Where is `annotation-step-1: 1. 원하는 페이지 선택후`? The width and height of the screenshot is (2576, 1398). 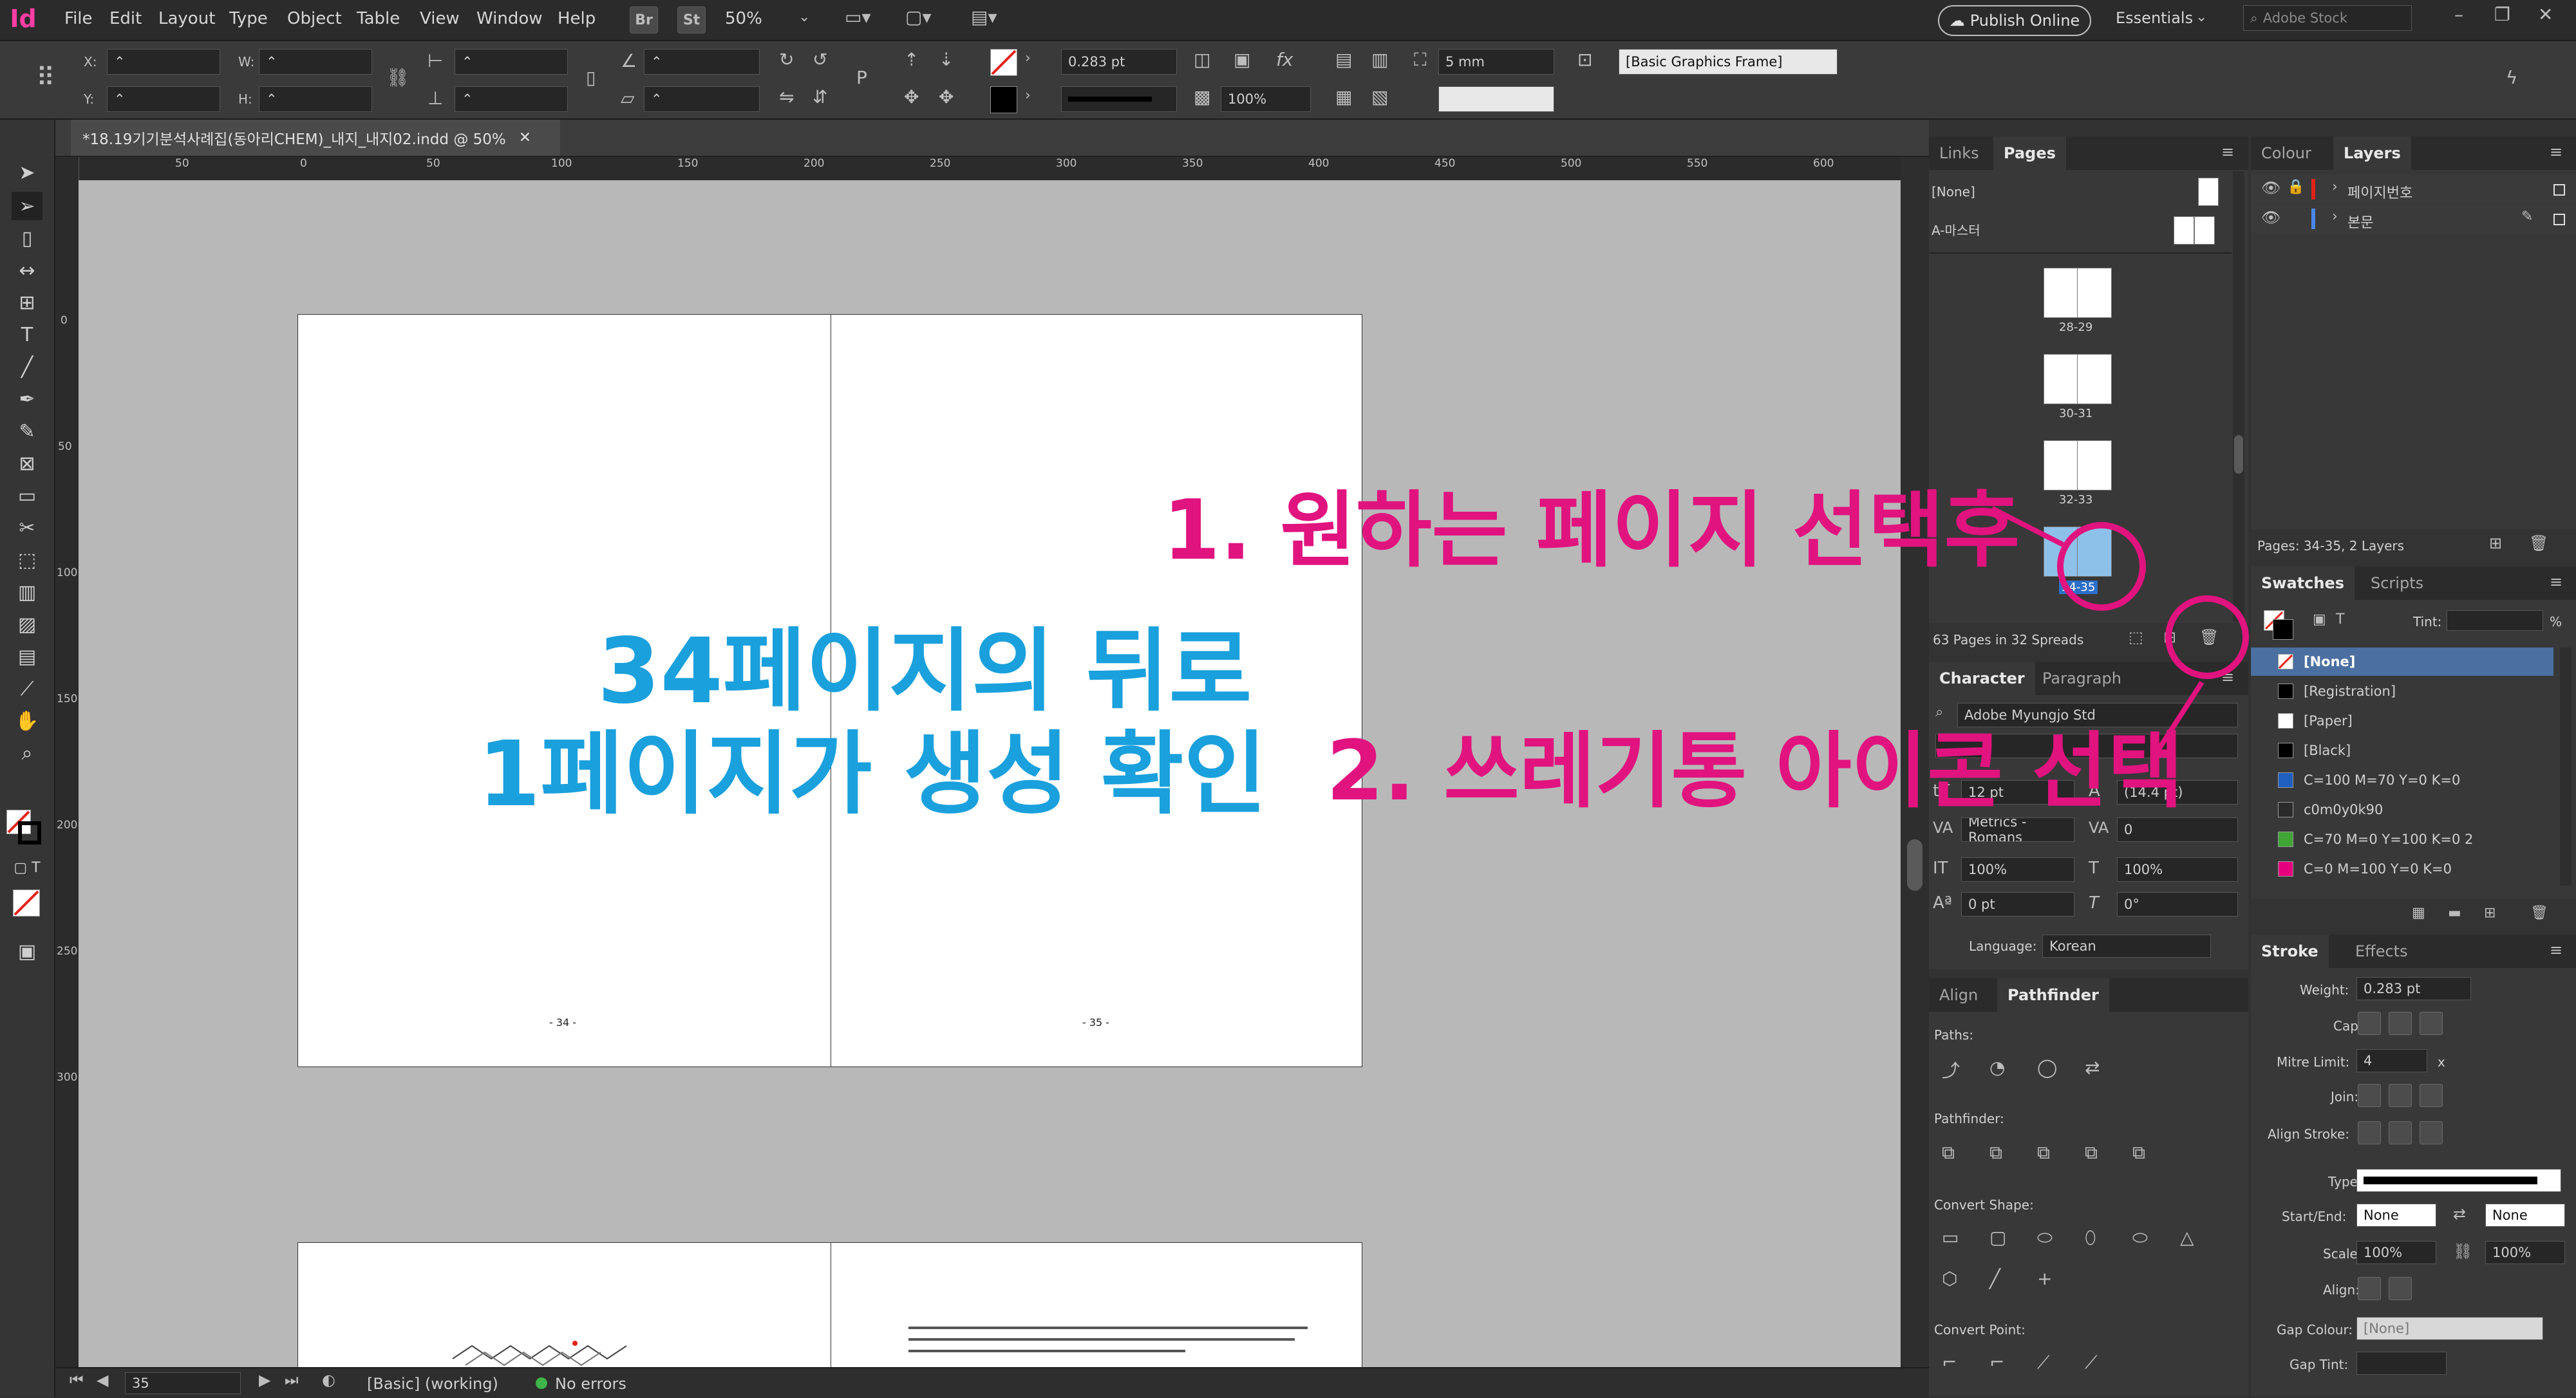 annotation-step-1: 1. 원하는 페이지 선택후 is located at coordinates (1591, 531).